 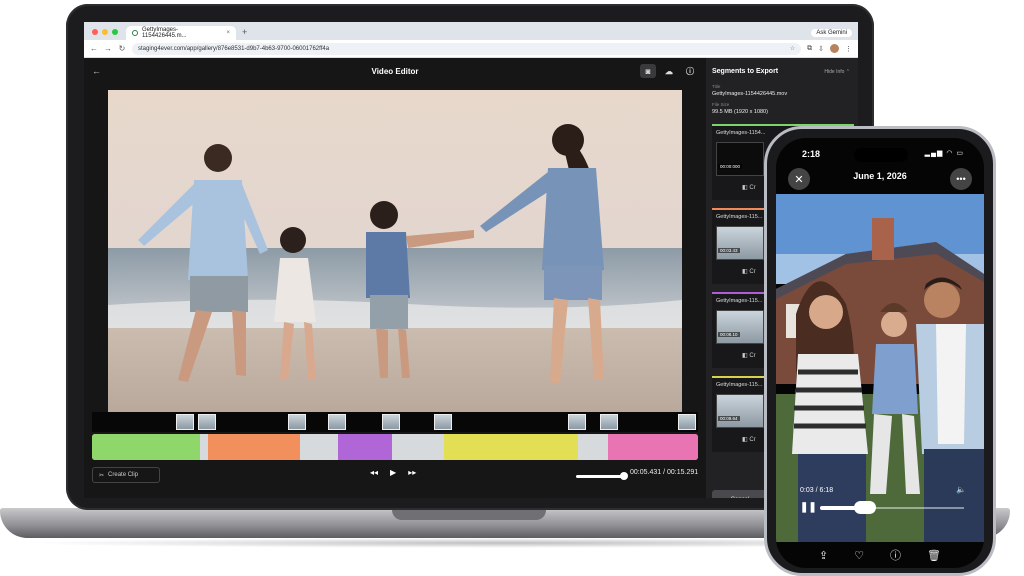 What do you see at coordinates (834, 48) in the screenshot?
I see `profile-avatar` at bounding box center [834, 48].